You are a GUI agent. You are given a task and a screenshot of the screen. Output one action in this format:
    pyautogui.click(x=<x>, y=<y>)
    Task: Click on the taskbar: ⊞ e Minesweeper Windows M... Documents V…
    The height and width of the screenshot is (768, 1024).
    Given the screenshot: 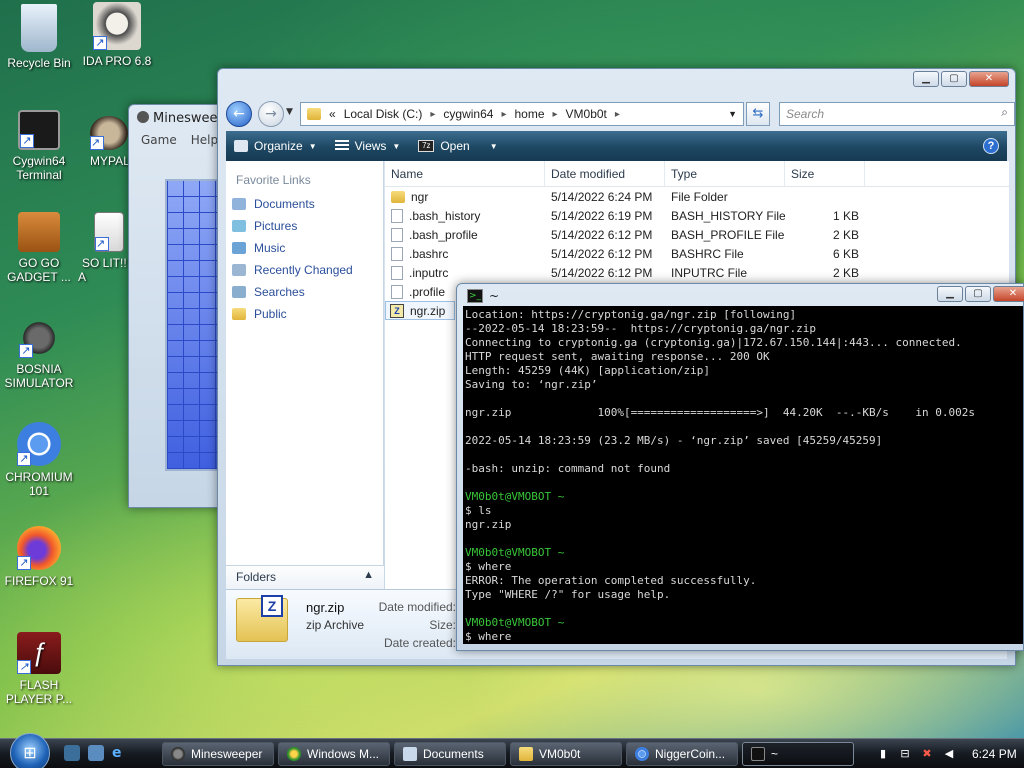 What is the action you would take?
    pyautogui.click(x=512, y=750)
    